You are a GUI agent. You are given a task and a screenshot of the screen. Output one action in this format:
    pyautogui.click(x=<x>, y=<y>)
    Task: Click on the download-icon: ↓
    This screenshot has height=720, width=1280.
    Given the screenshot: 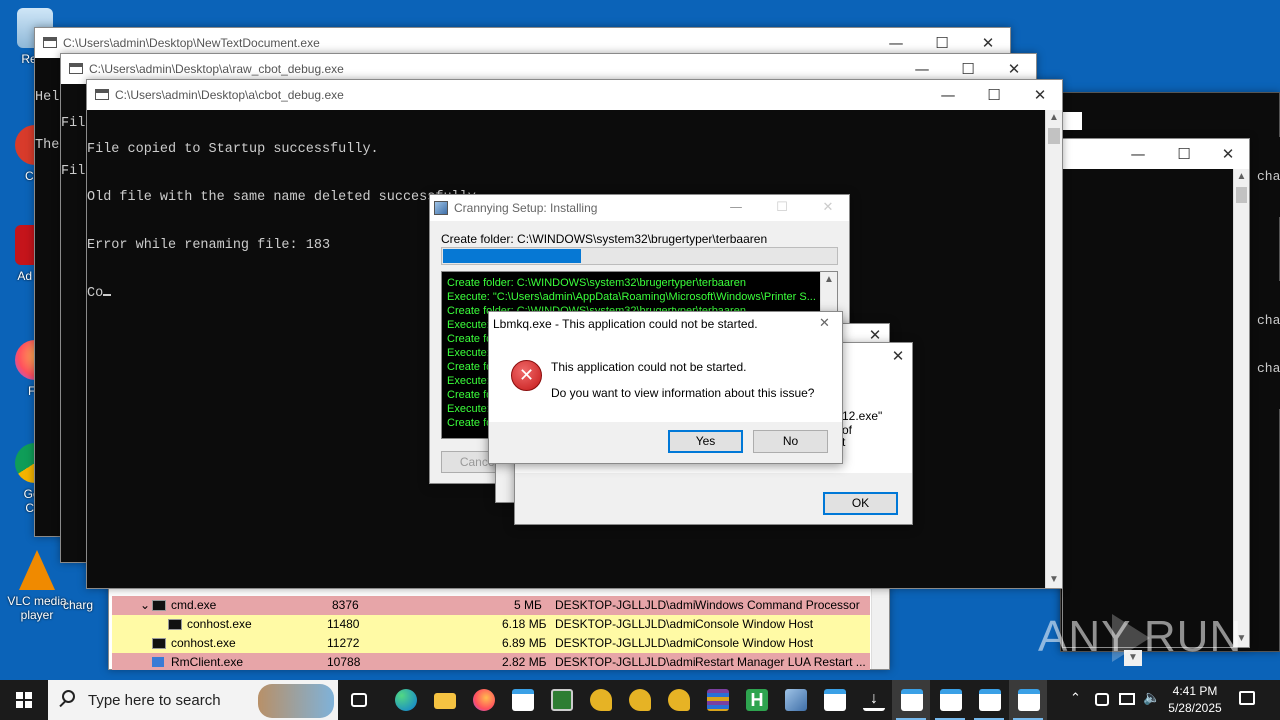 What is the action you would take?
    pyautogui.click(x=874, y=700)
    